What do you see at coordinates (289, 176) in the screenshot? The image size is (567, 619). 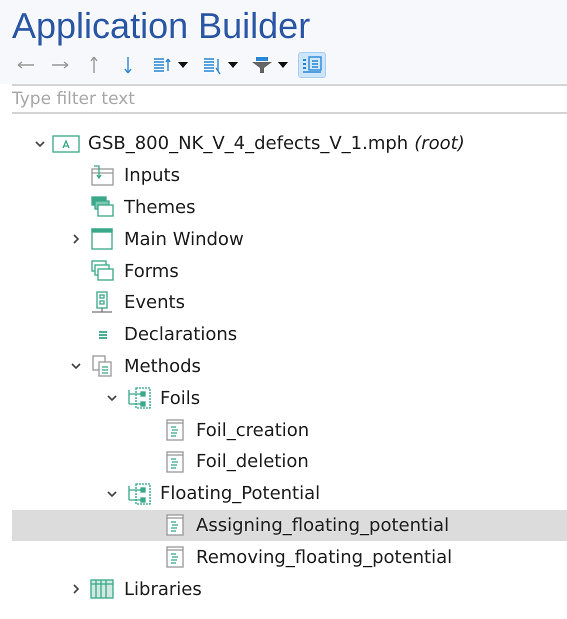 I see `tree-item: Inputs` at bounding box center [289, 176].